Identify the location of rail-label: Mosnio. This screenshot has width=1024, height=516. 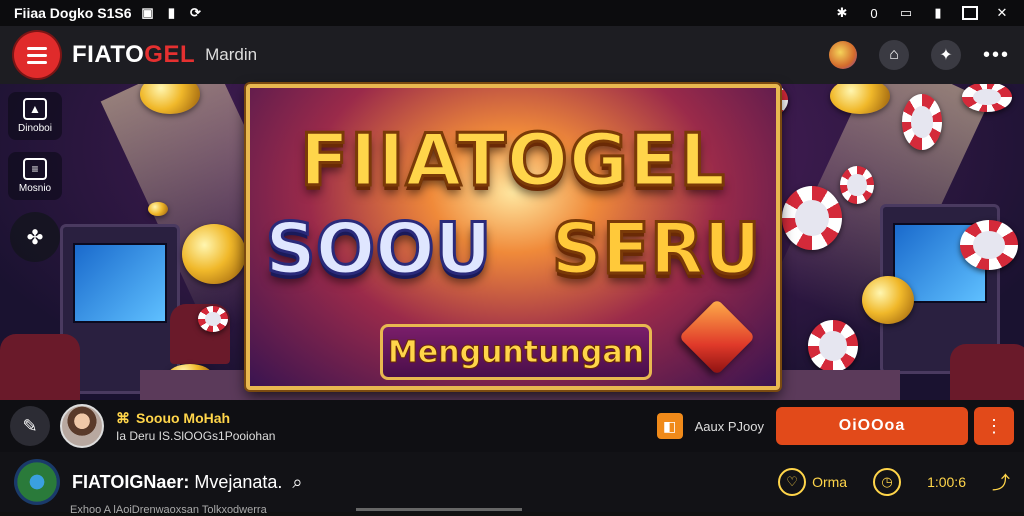
(35, 188).